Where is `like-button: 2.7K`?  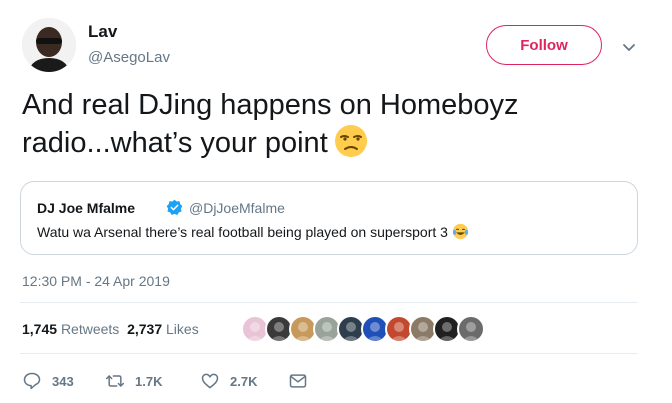
like-button: 2.7K is located at coordinates (228, 381).